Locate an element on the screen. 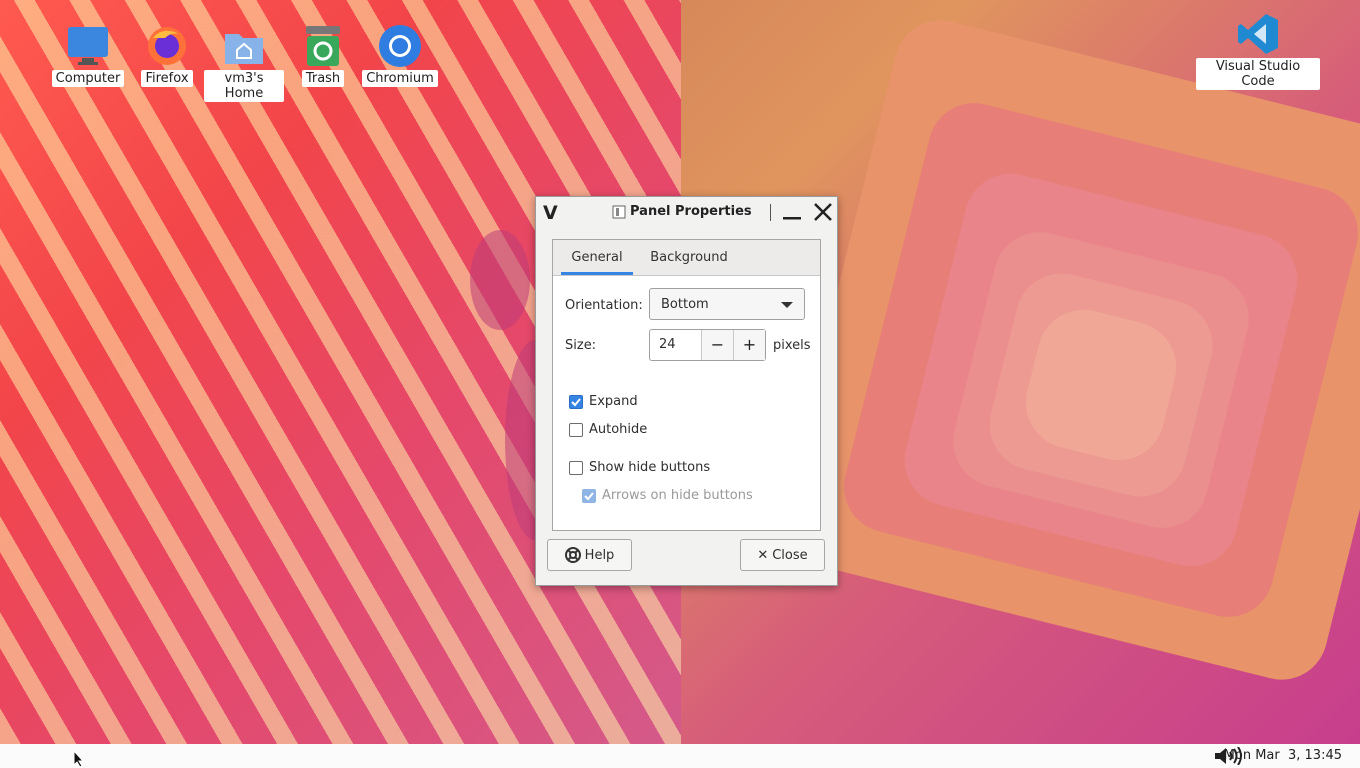 This screenshot has width=1360, height=768. show-hide-buttons-label: Show hide buttons is located at coordinates (650, 467).